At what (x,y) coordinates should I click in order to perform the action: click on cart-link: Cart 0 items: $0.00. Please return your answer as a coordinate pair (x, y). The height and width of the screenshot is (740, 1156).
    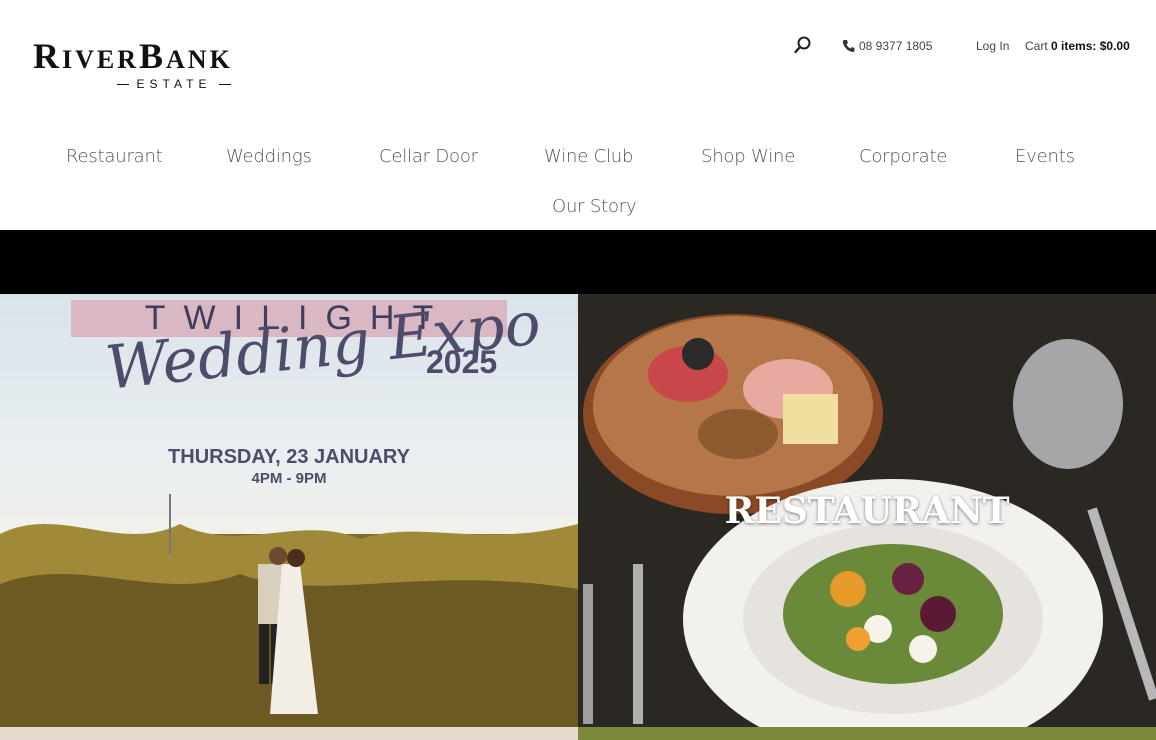
    Looking at the image, I should click on (1077, 46).